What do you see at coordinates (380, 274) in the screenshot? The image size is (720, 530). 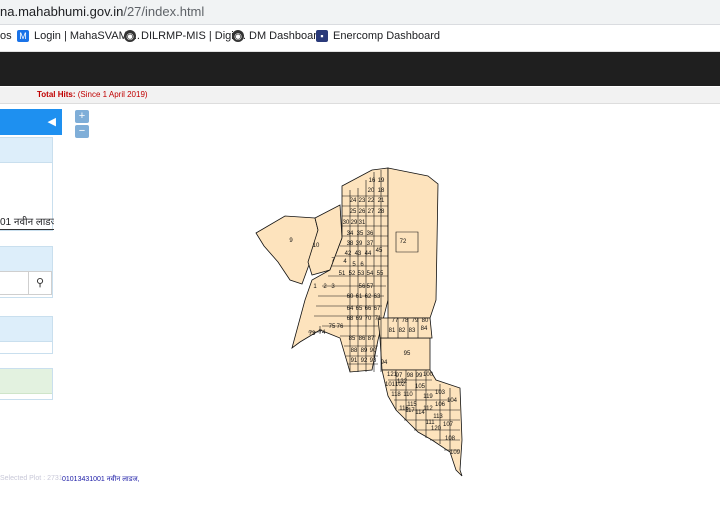 I see `plot-number-label: 55` at bounding box center [380, 274].